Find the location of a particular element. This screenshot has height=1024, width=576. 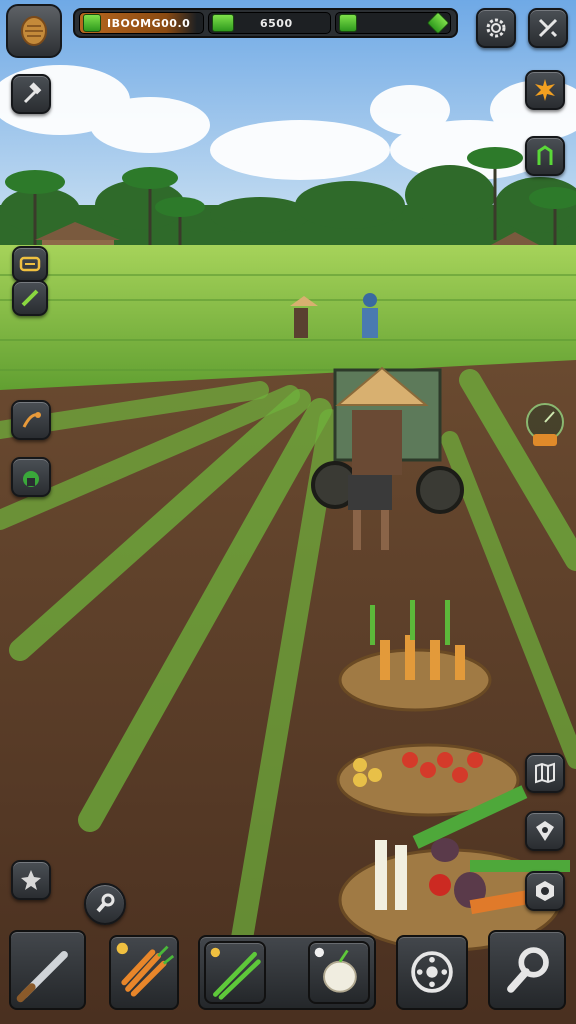

resource-secondary: 6500 is located at coordinates (269, 23).